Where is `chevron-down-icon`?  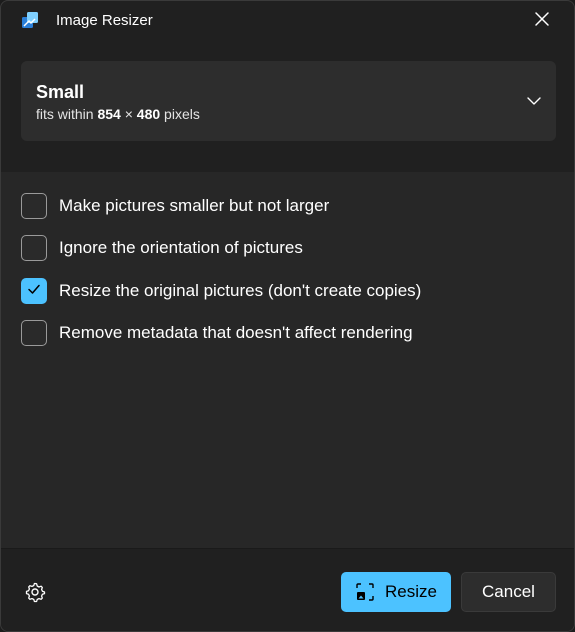
chevron-down-icon is located at coordinates (534, 101).